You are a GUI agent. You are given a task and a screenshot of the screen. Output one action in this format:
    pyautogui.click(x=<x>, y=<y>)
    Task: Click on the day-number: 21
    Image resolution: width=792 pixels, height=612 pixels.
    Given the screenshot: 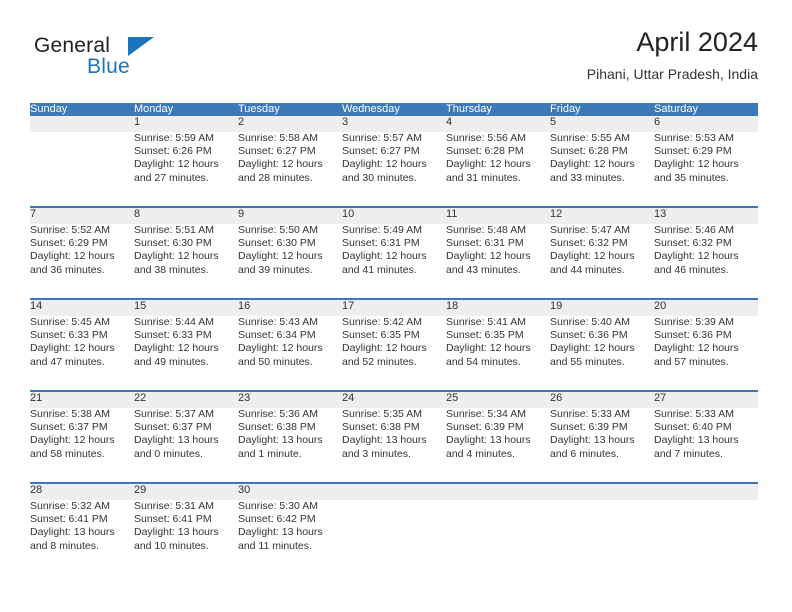 What is the action you would take?
    pyautogui.click(x=82, y=400)
    